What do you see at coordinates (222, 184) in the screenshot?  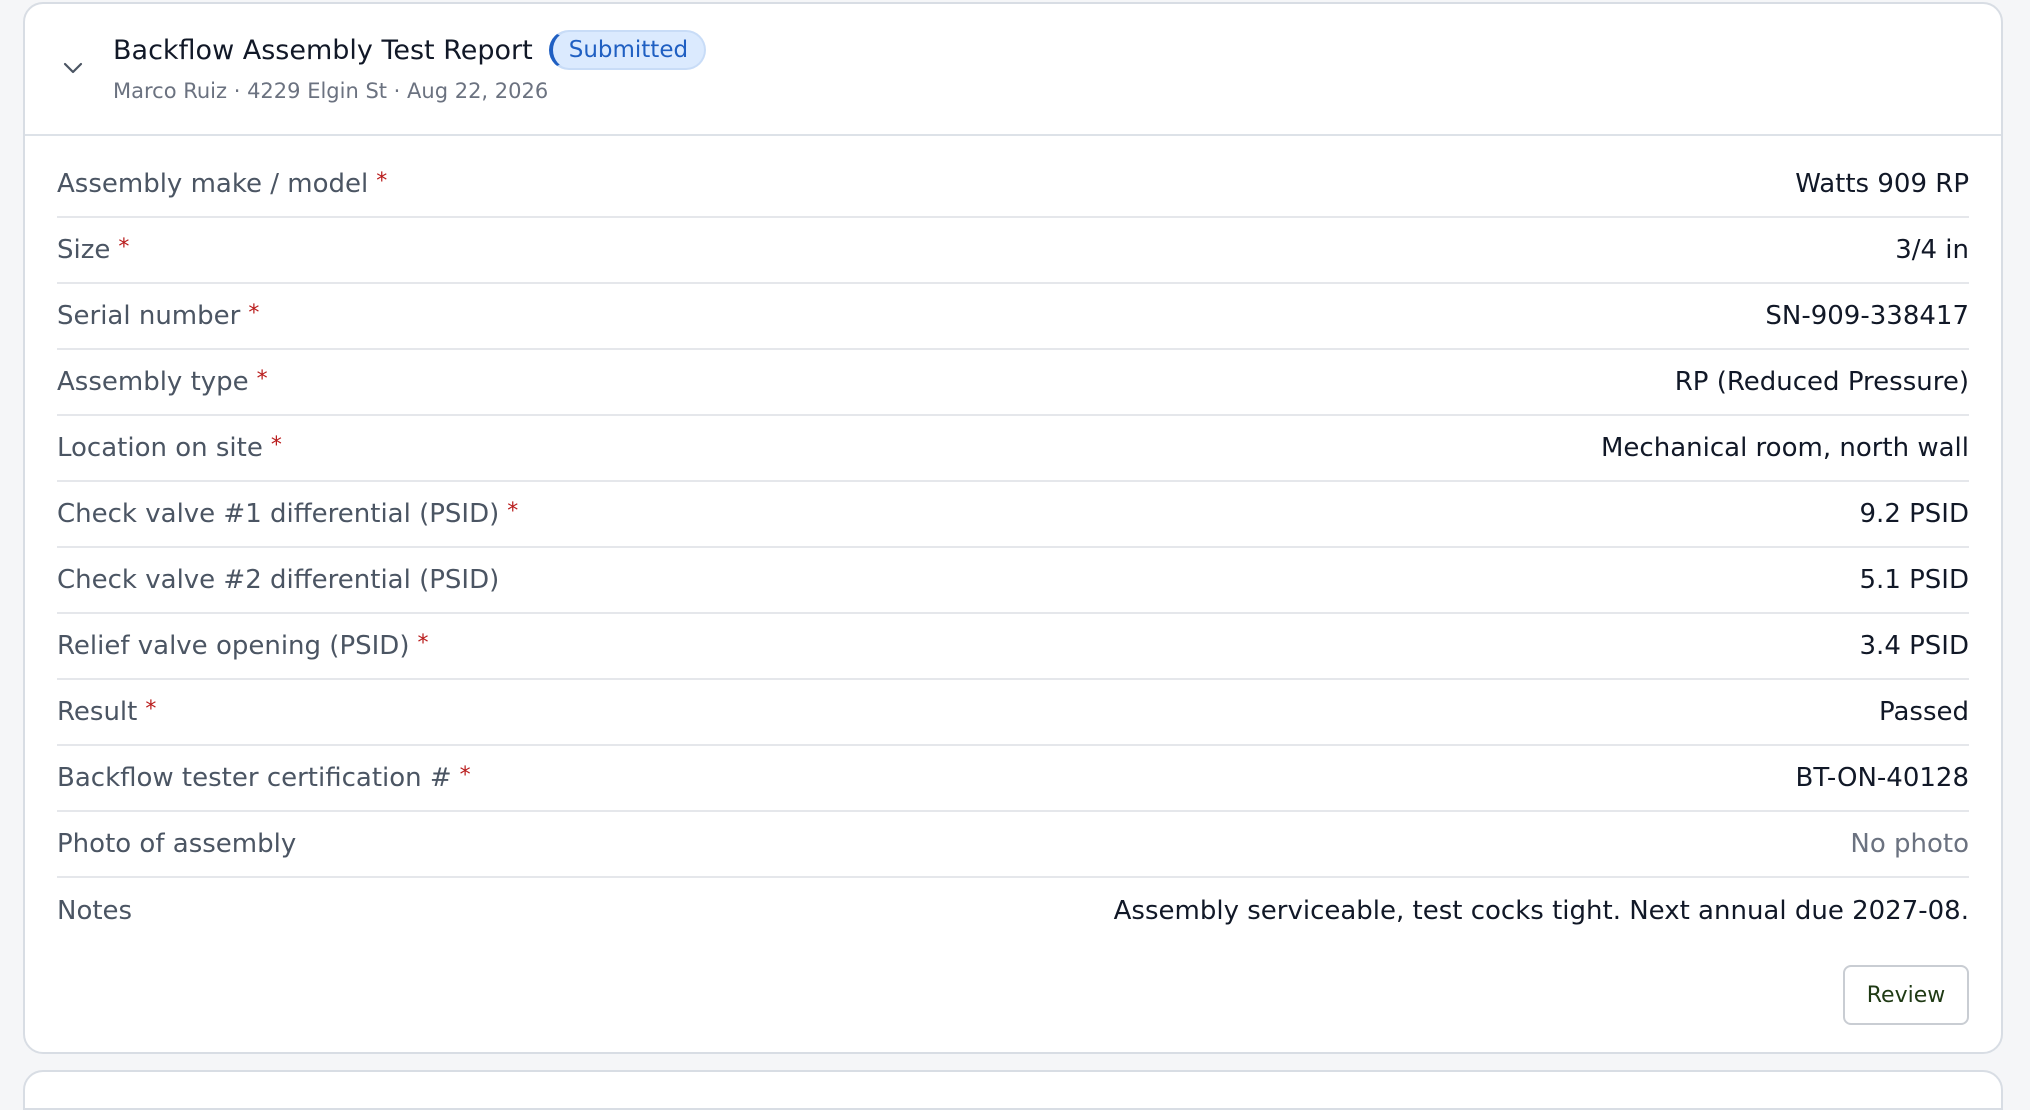 I see `field-label: Assembly make / model *` at bounding box center [222, 184].